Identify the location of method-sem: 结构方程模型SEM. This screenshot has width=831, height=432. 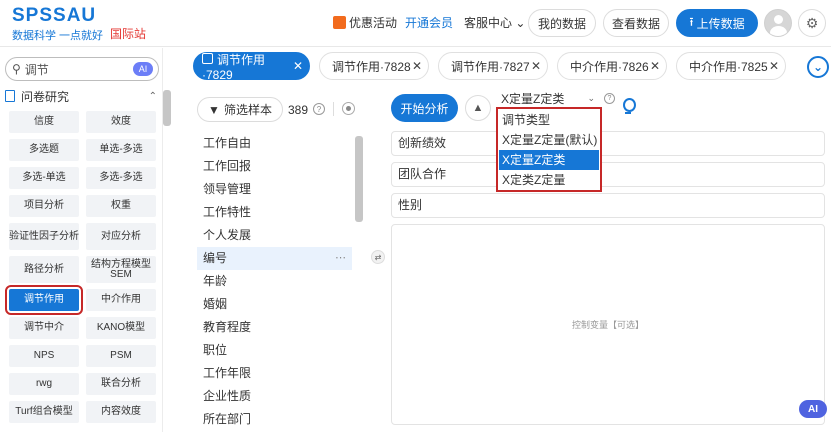
(121, 269).